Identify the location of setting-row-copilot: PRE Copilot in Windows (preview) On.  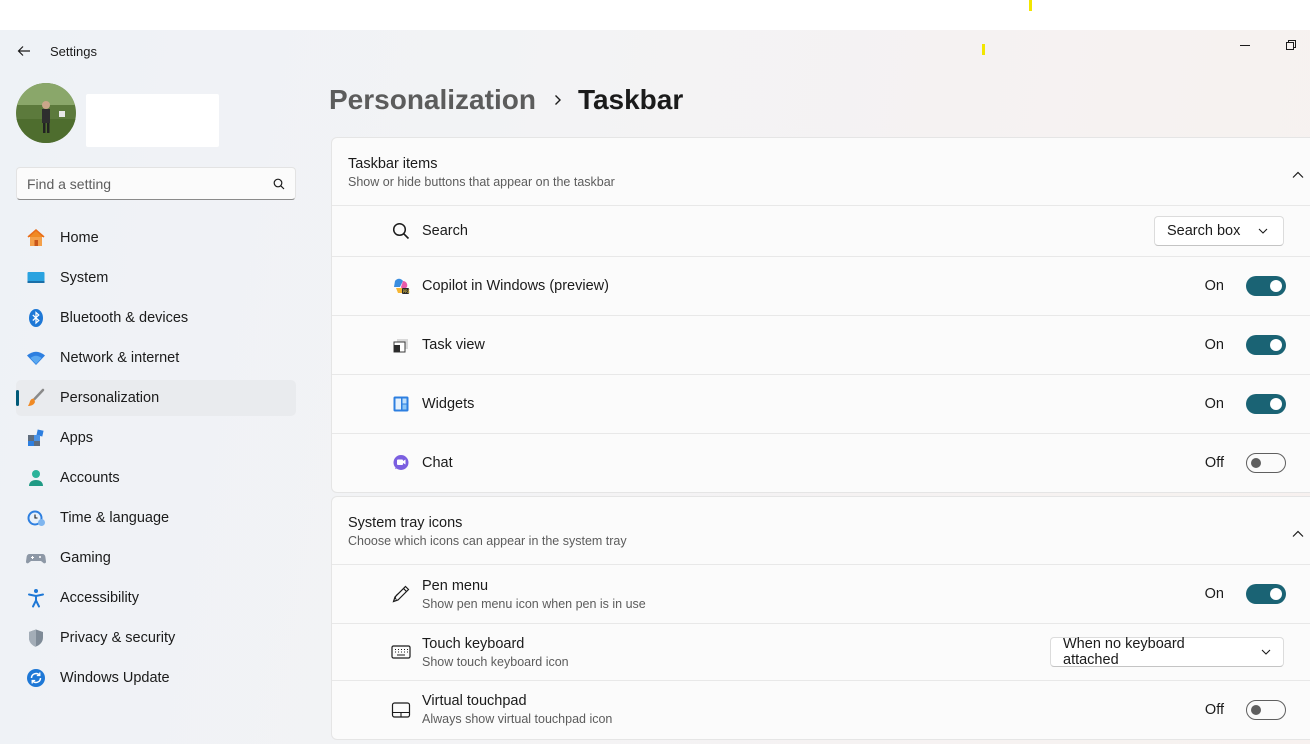
(821, 286).